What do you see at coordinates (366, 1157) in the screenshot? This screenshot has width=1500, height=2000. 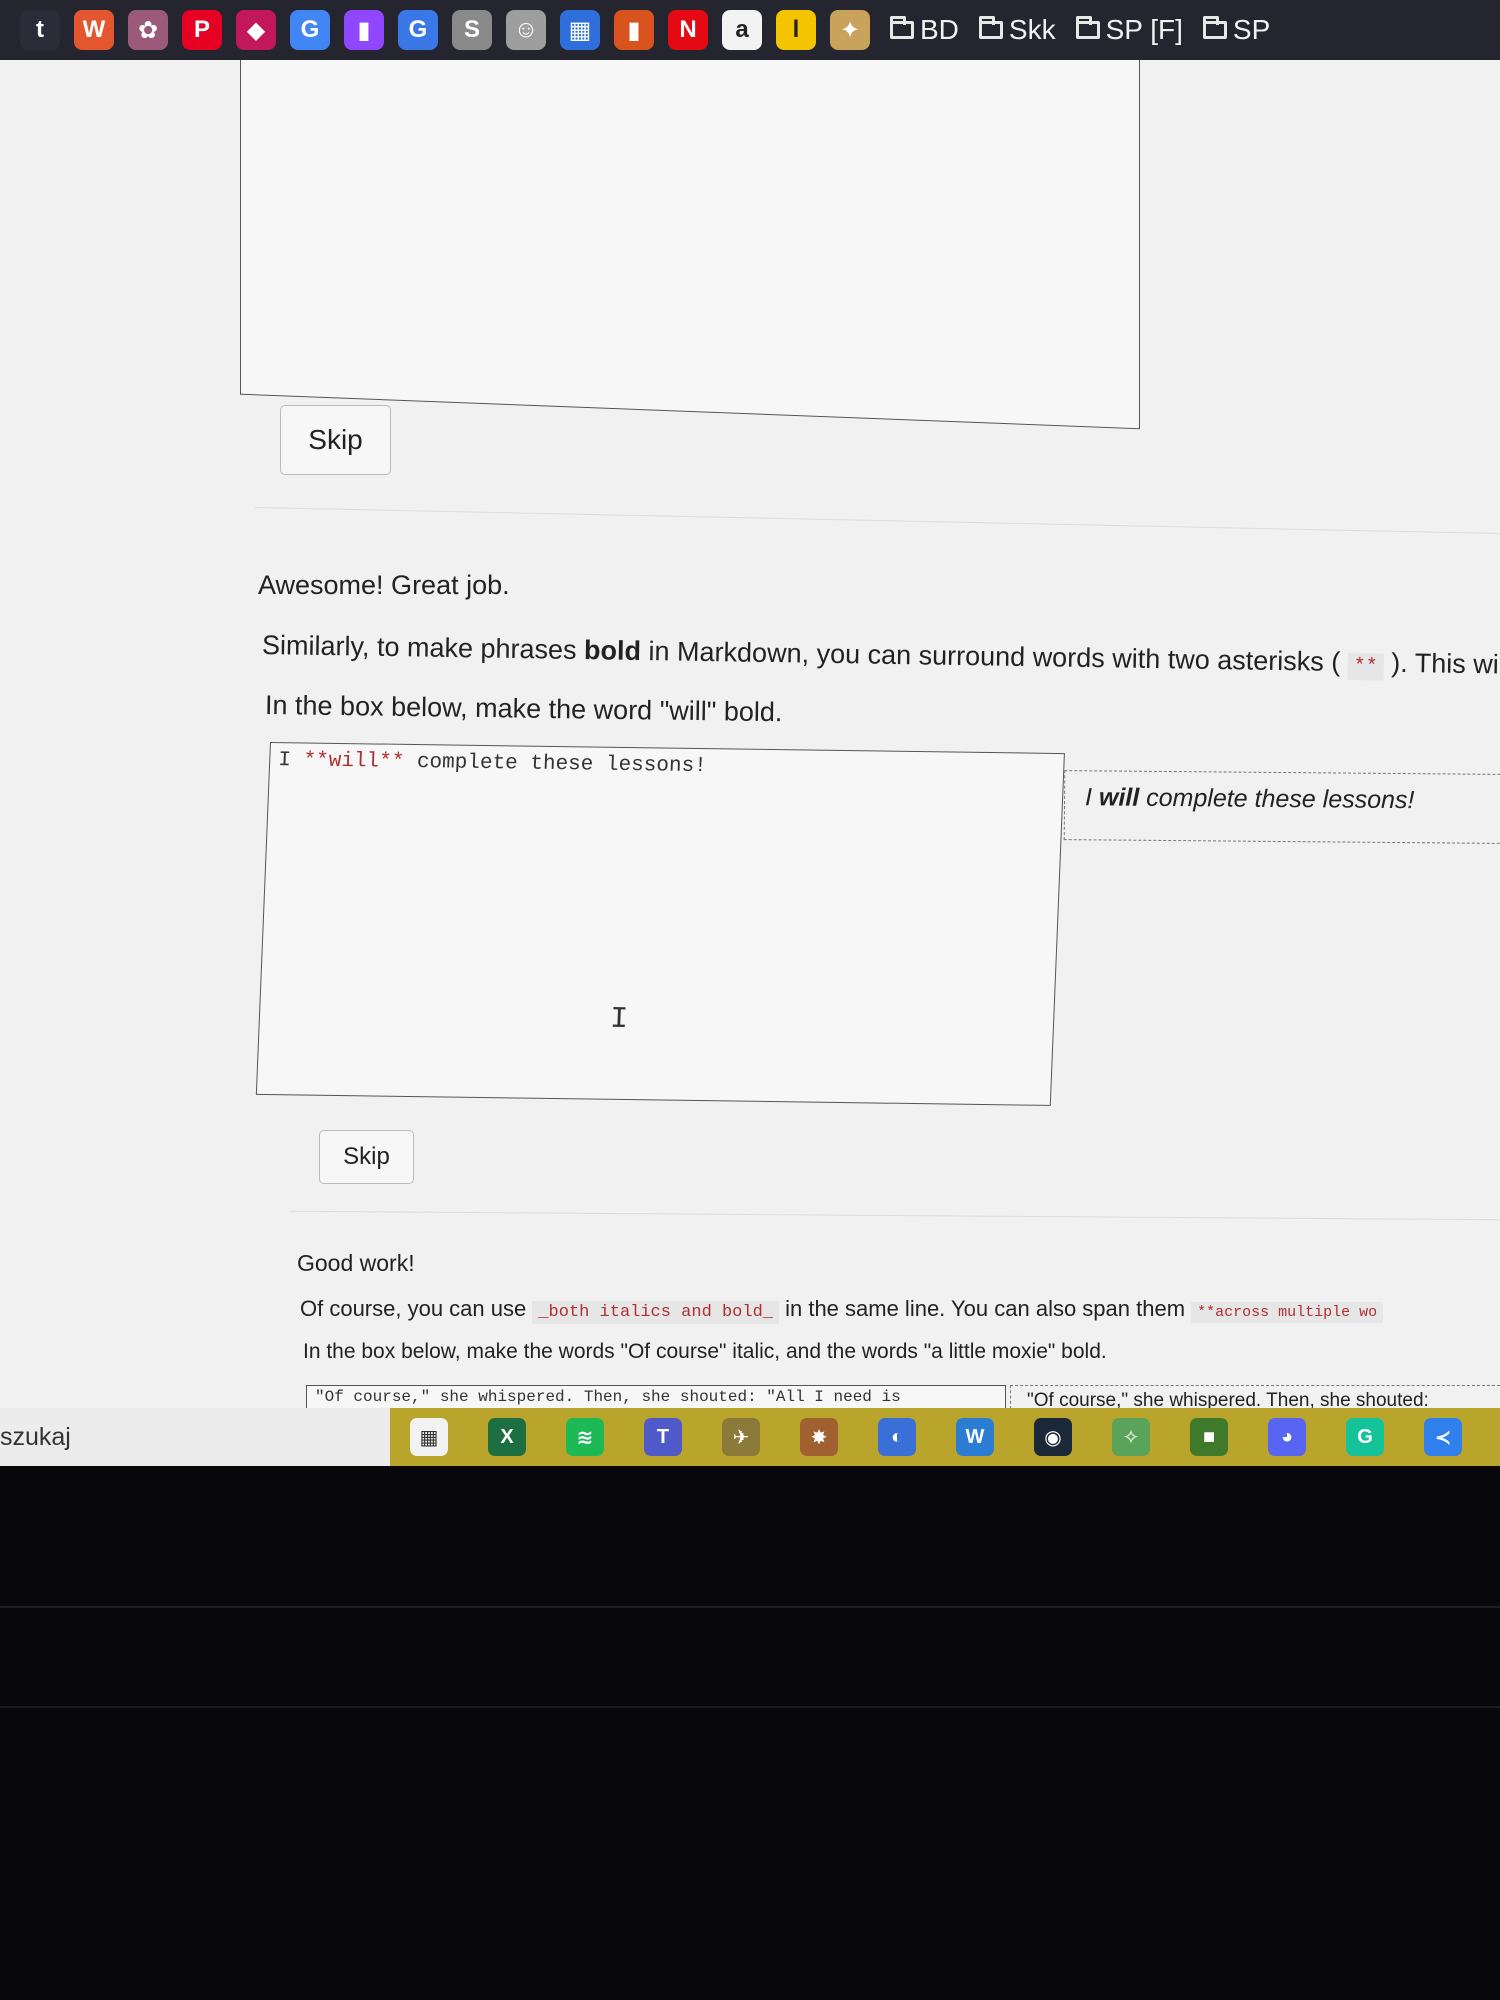 I see `skip-button-2: Skip` at bounding box center [366, 1157].